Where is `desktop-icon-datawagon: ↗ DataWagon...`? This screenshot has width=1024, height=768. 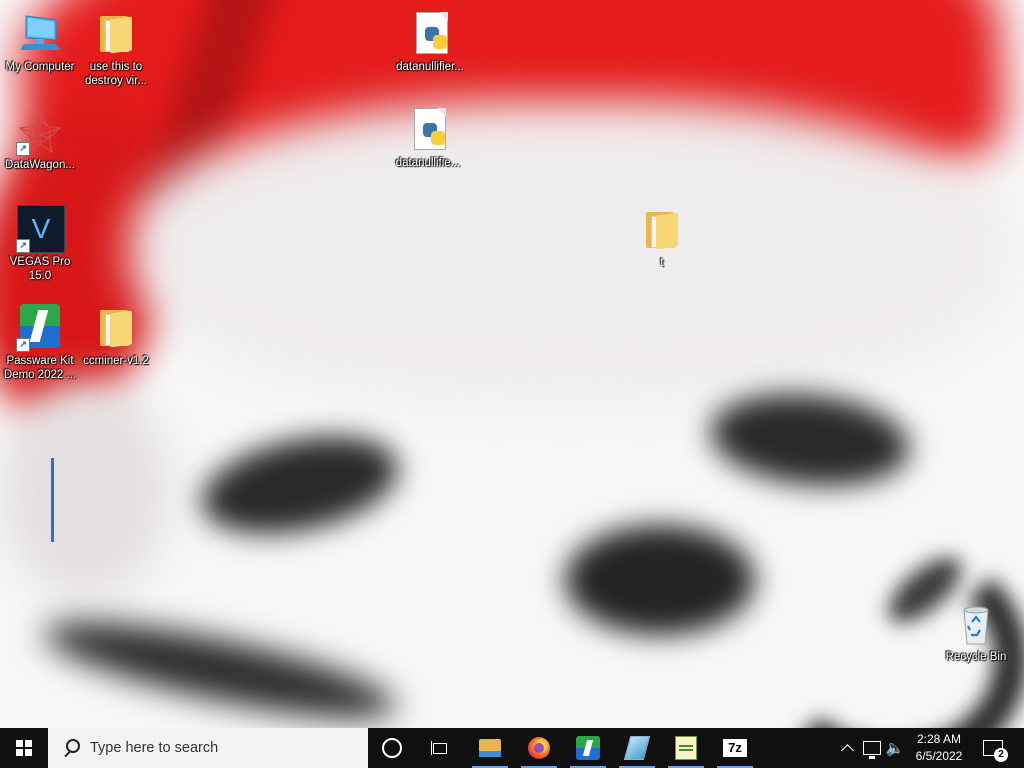
desktop-icon-datawagon: ↗ DataWagon... is located at coordinates (40, 140).